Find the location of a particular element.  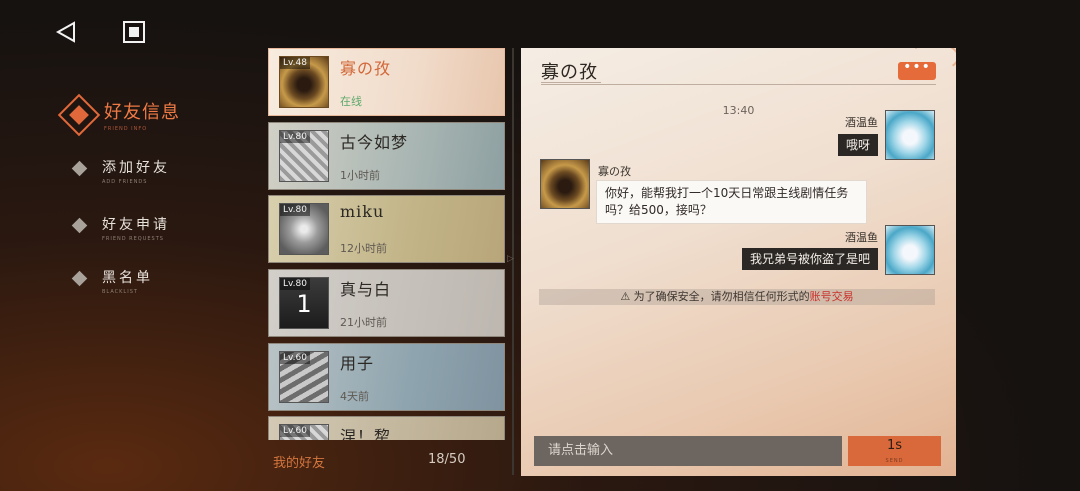

avatar: Lv.48 is located at coordinates (304, 82).